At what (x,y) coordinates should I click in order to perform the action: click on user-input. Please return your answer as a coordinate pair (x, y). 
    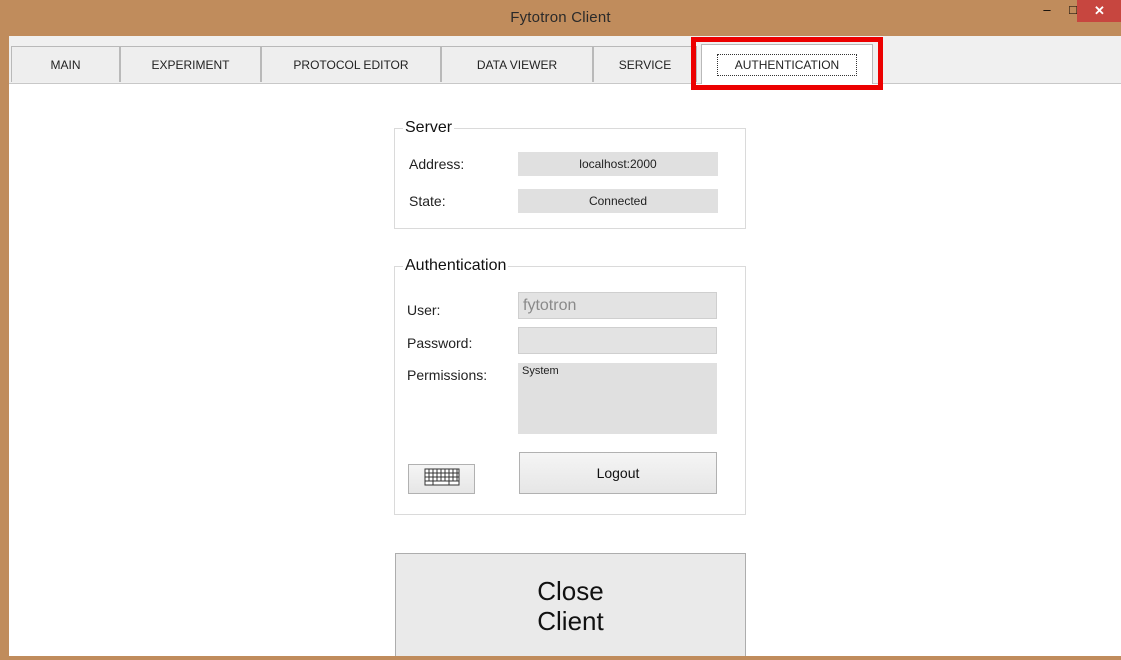
    Looking at the image, I should click on (617, 305).